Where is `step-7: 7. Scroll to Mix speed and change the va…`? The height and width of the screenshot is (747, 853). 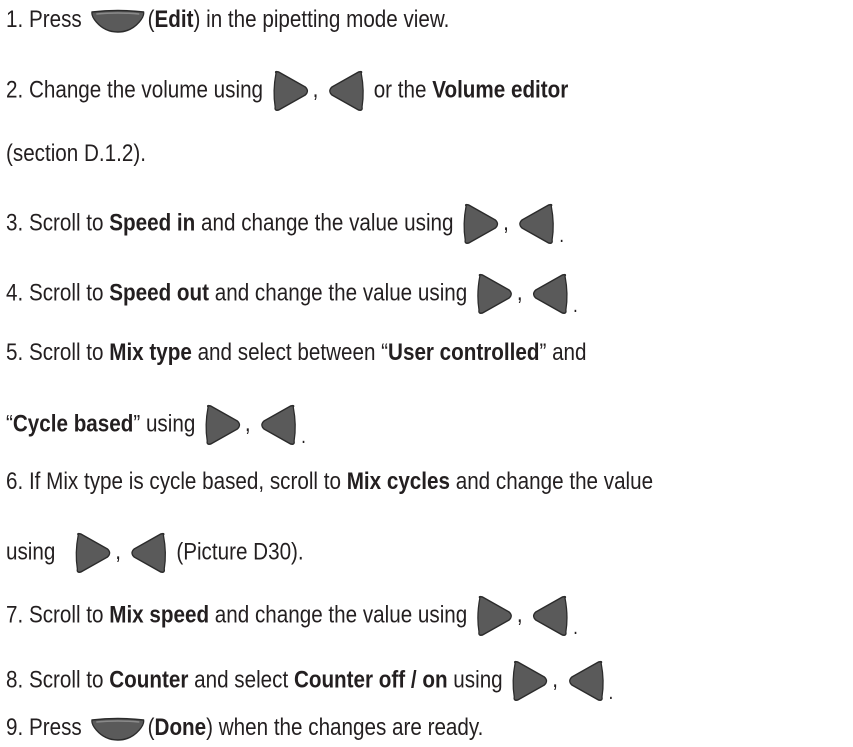
step-7: 7. Scroll to Mix speed and change the va… is located at coordinates (292, 618).